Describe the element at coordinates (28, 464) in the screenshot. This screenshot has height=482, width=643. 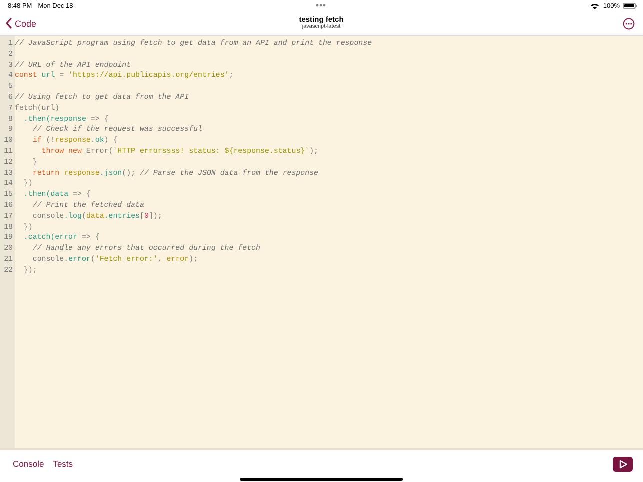
I see `bottom-tab-link: Console` at that location.